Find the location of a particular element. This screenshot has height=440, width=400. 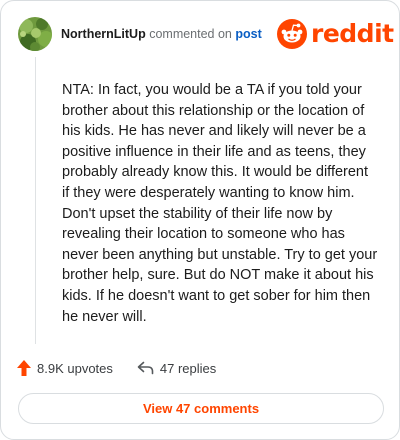

upvote-button: 8.9K upvotes is located at coordinates (64, 368).